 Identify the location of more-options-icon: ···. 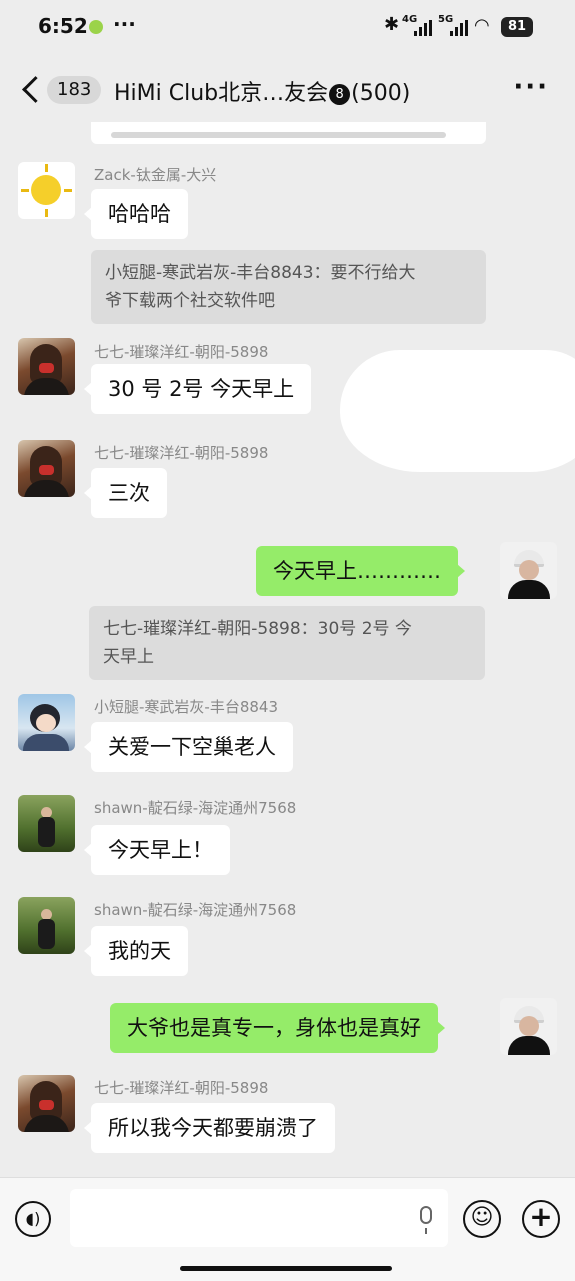
(531, 87).